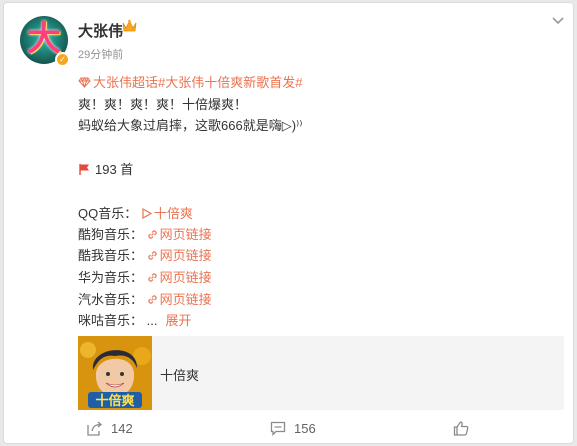 Image resolution: width=577 pixels, height=446 pixels. What do you see at coordinates (108, 213) in the screenshot?
I see `song-row-label: QQ音乐：` at bounding box center [108, 213].